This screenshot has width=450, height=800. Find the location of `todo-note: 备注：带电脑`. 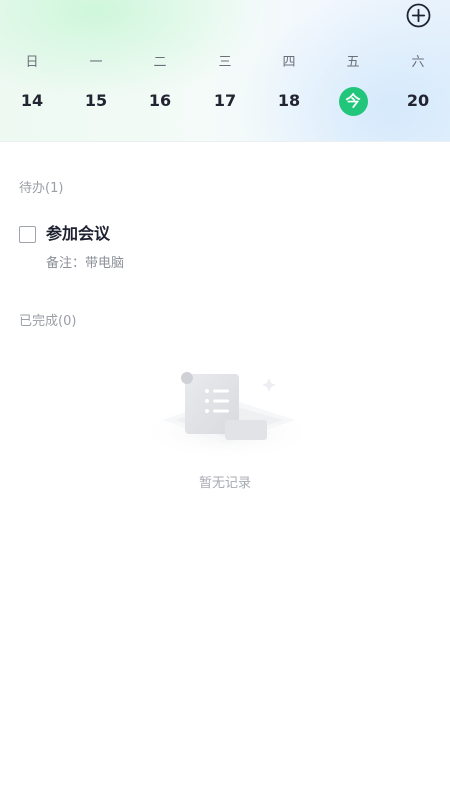

todo-note: 备注：带电脑 is located at coordinates (85, 263).